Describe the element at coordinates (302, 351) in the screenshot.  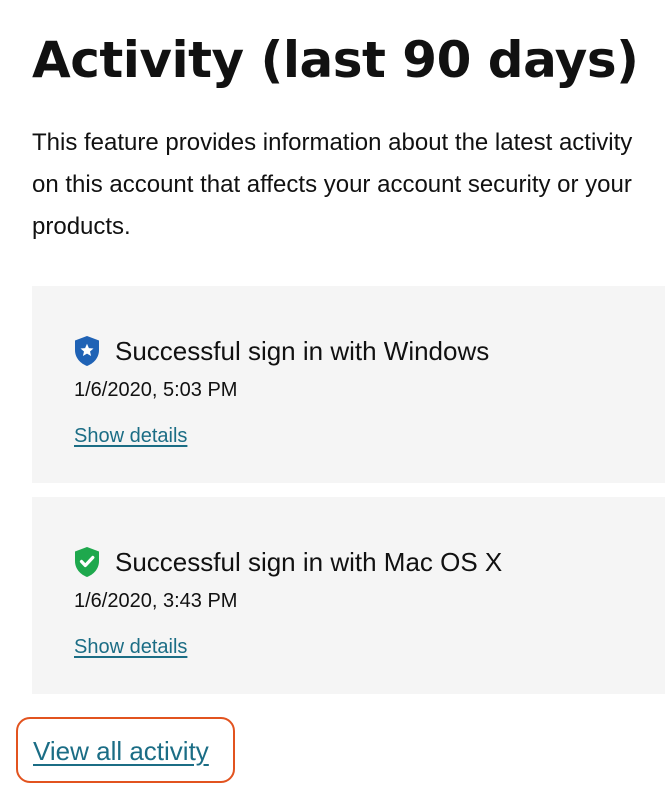
I see `activity-title: Successful sign in with Windows` at that location.